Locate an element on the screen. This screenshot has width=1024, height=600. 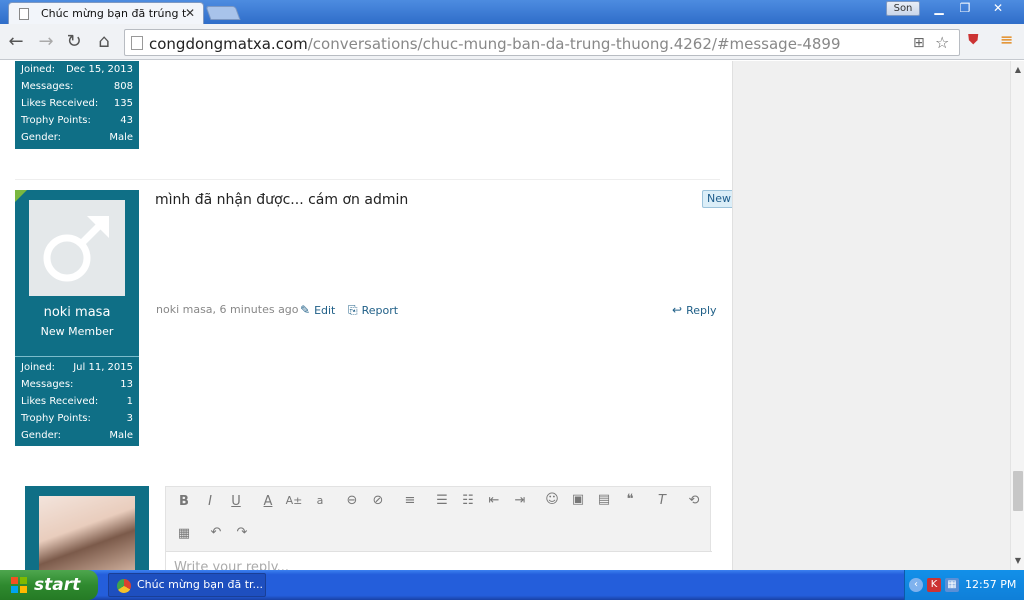
image-icon: ▣ is located at coordinates (578, 499).